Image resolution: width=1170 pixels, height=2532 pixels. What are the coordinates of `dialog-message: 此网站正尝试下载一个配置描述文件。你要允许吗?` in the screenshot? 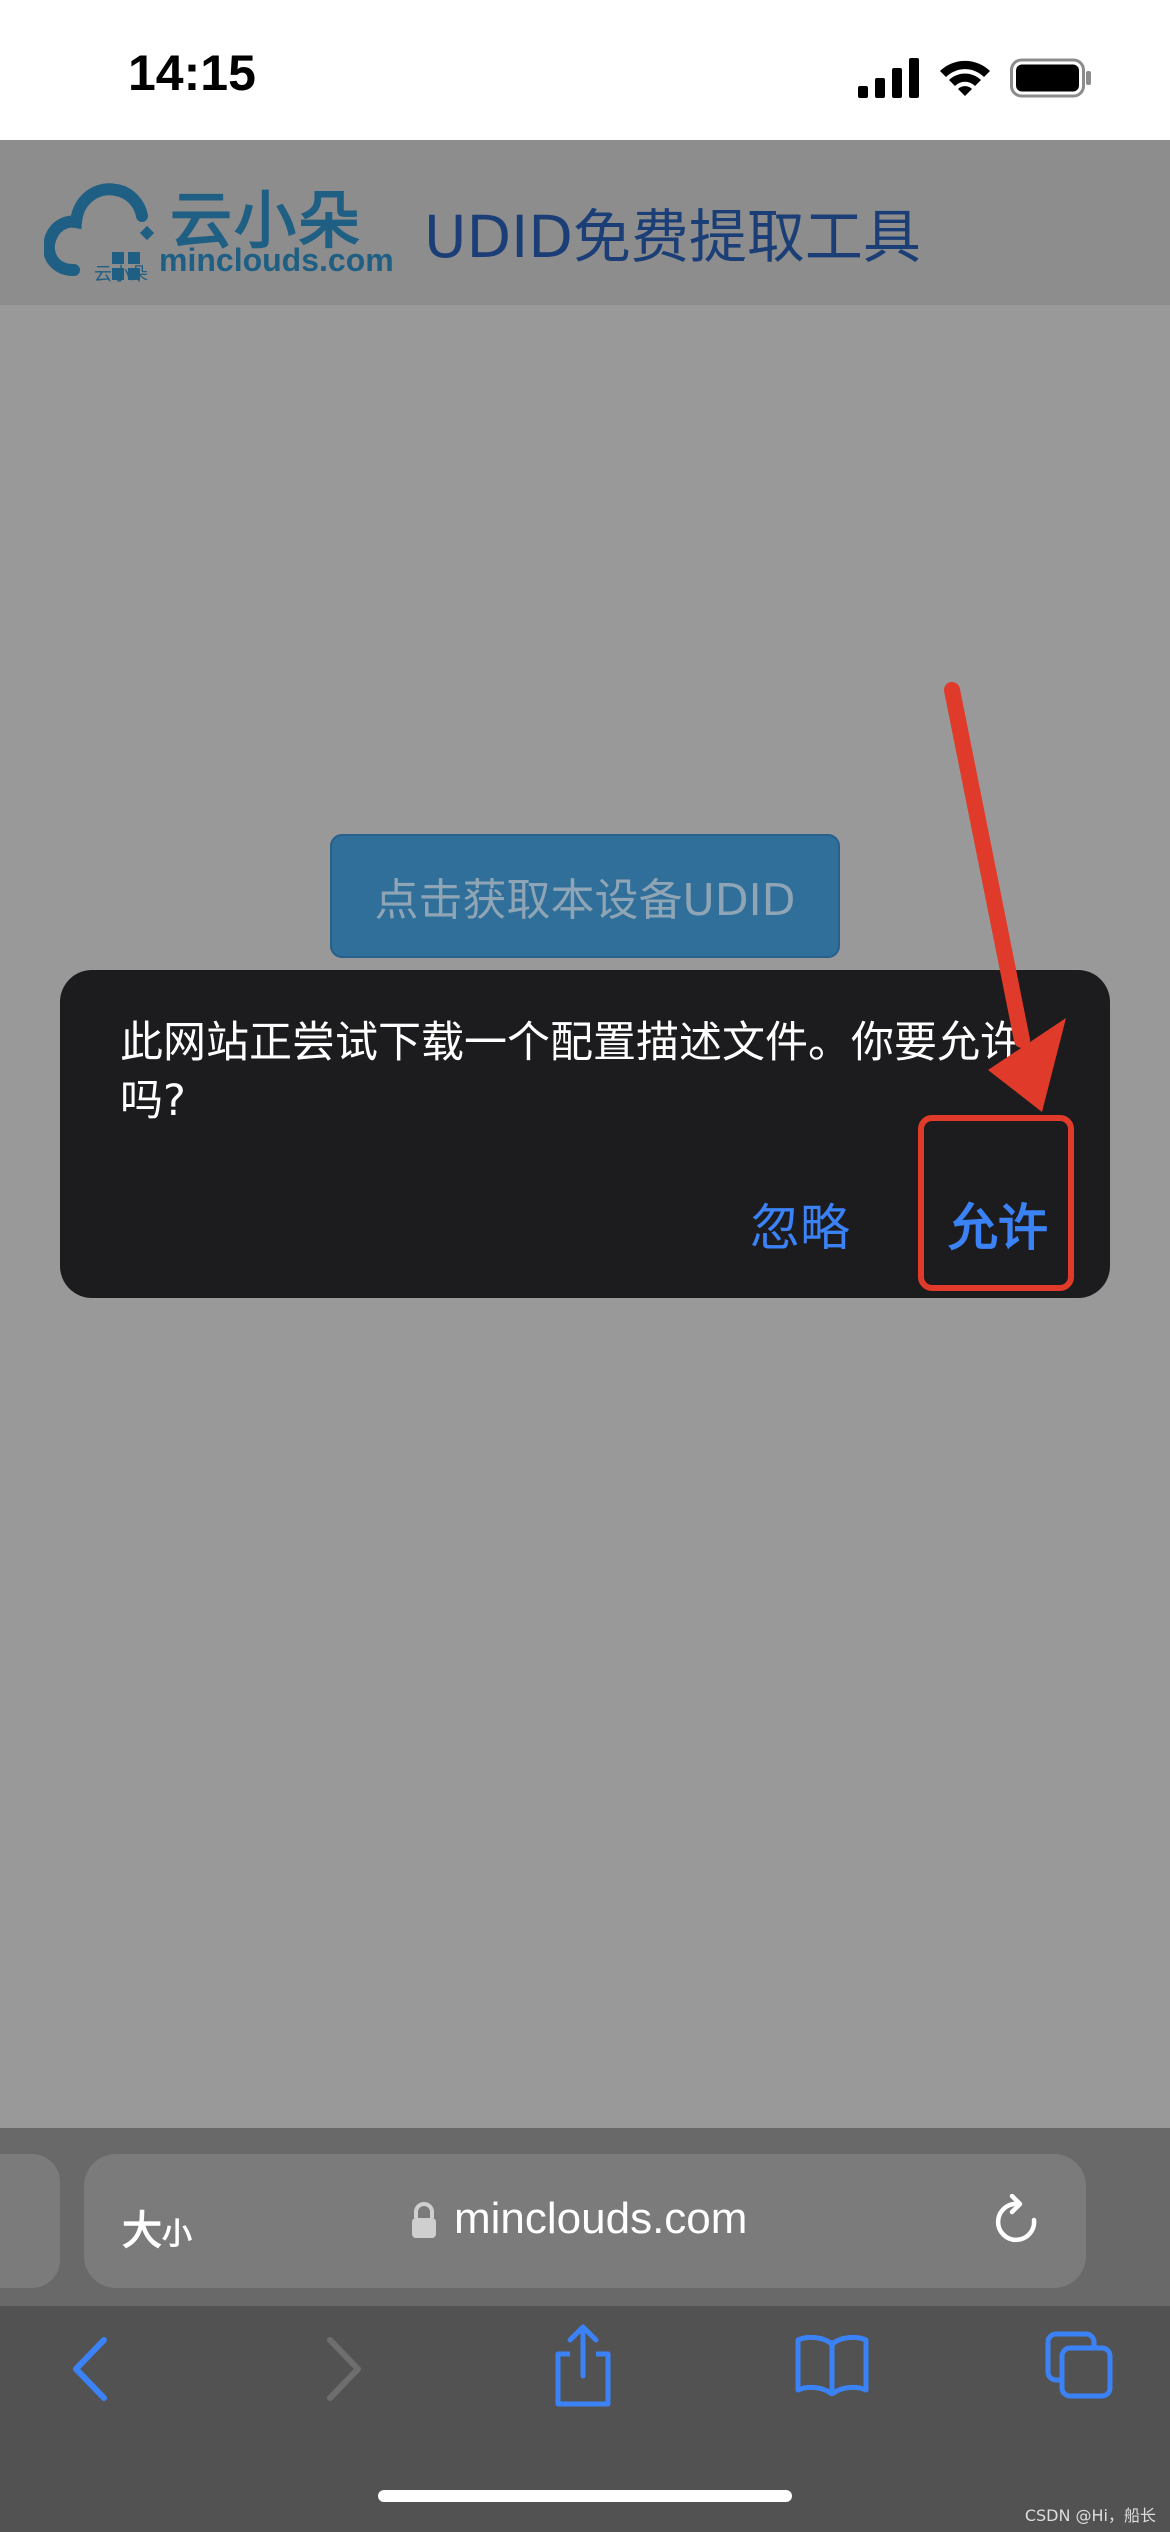 It's located at (571, 1072).